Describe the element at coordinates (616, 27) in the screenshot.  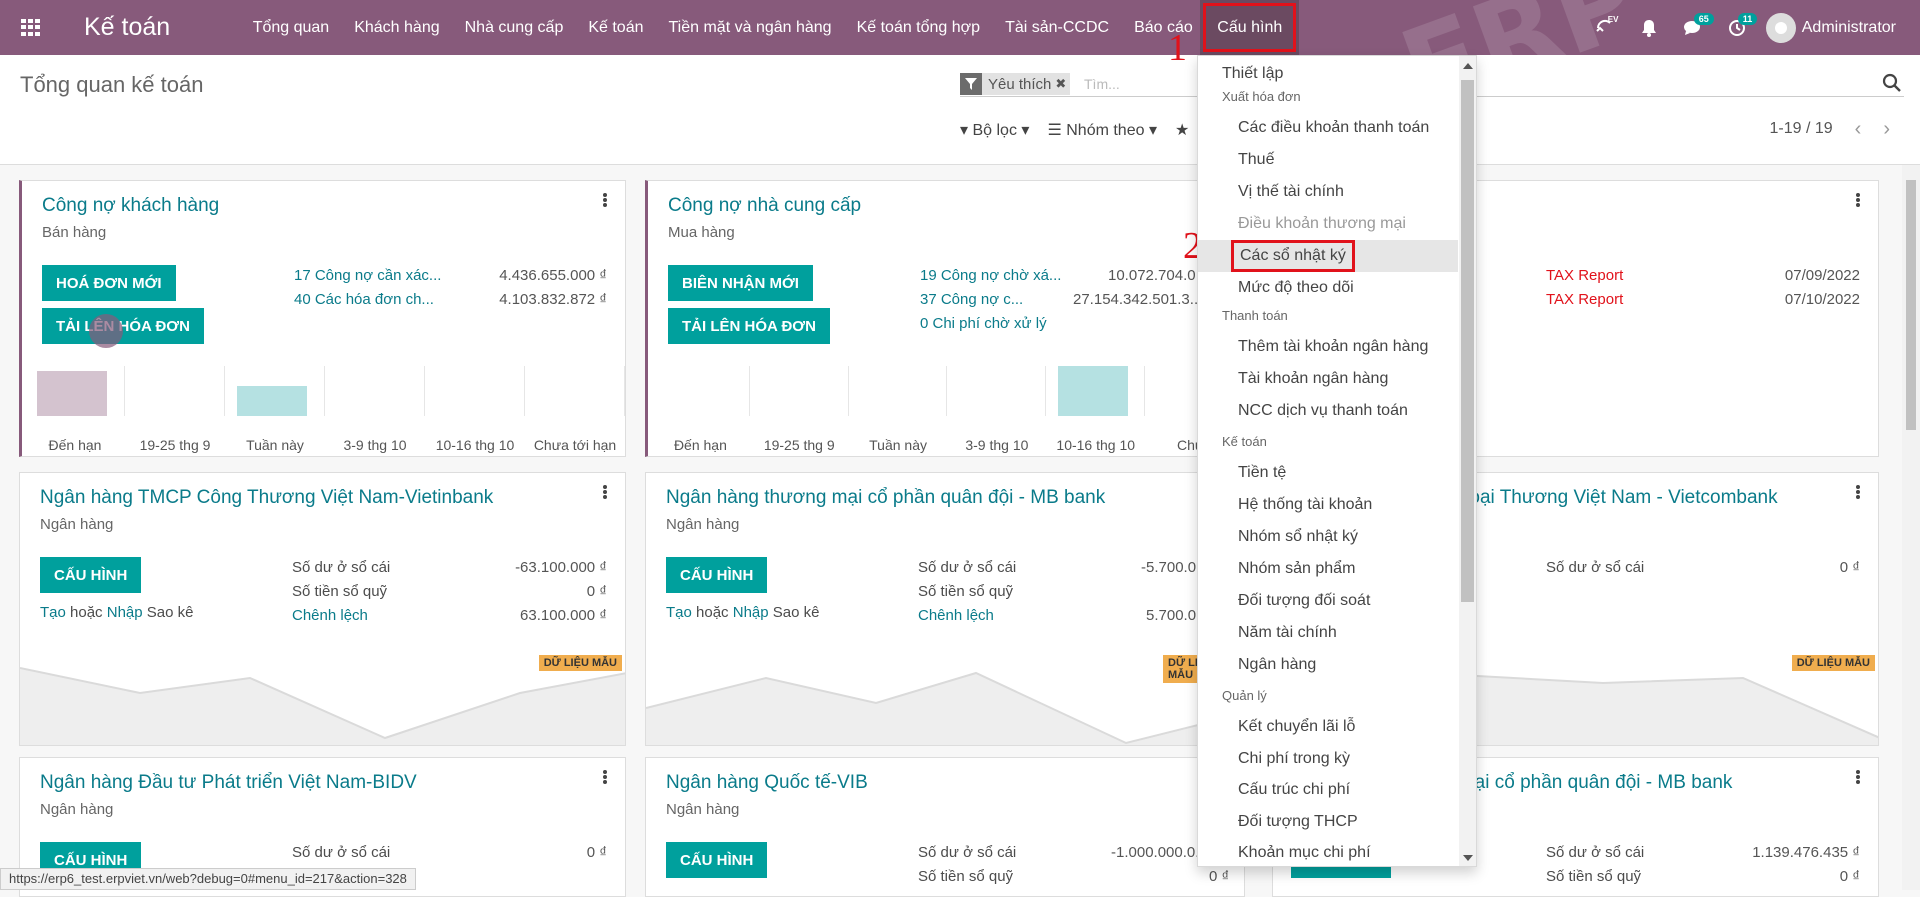
I see `menu-ke-toan: Kế toán` at that location.